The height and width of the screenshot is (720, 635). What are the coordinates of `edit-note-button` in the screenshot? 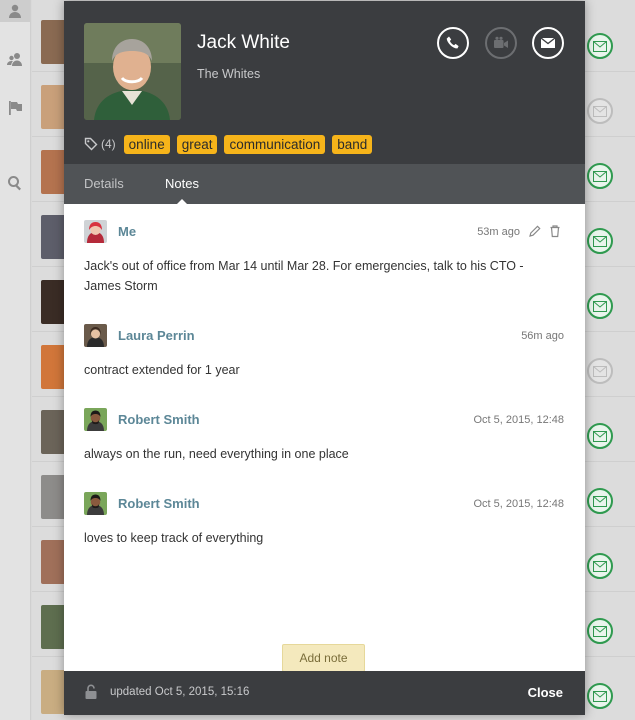 It's located at (535, 231).